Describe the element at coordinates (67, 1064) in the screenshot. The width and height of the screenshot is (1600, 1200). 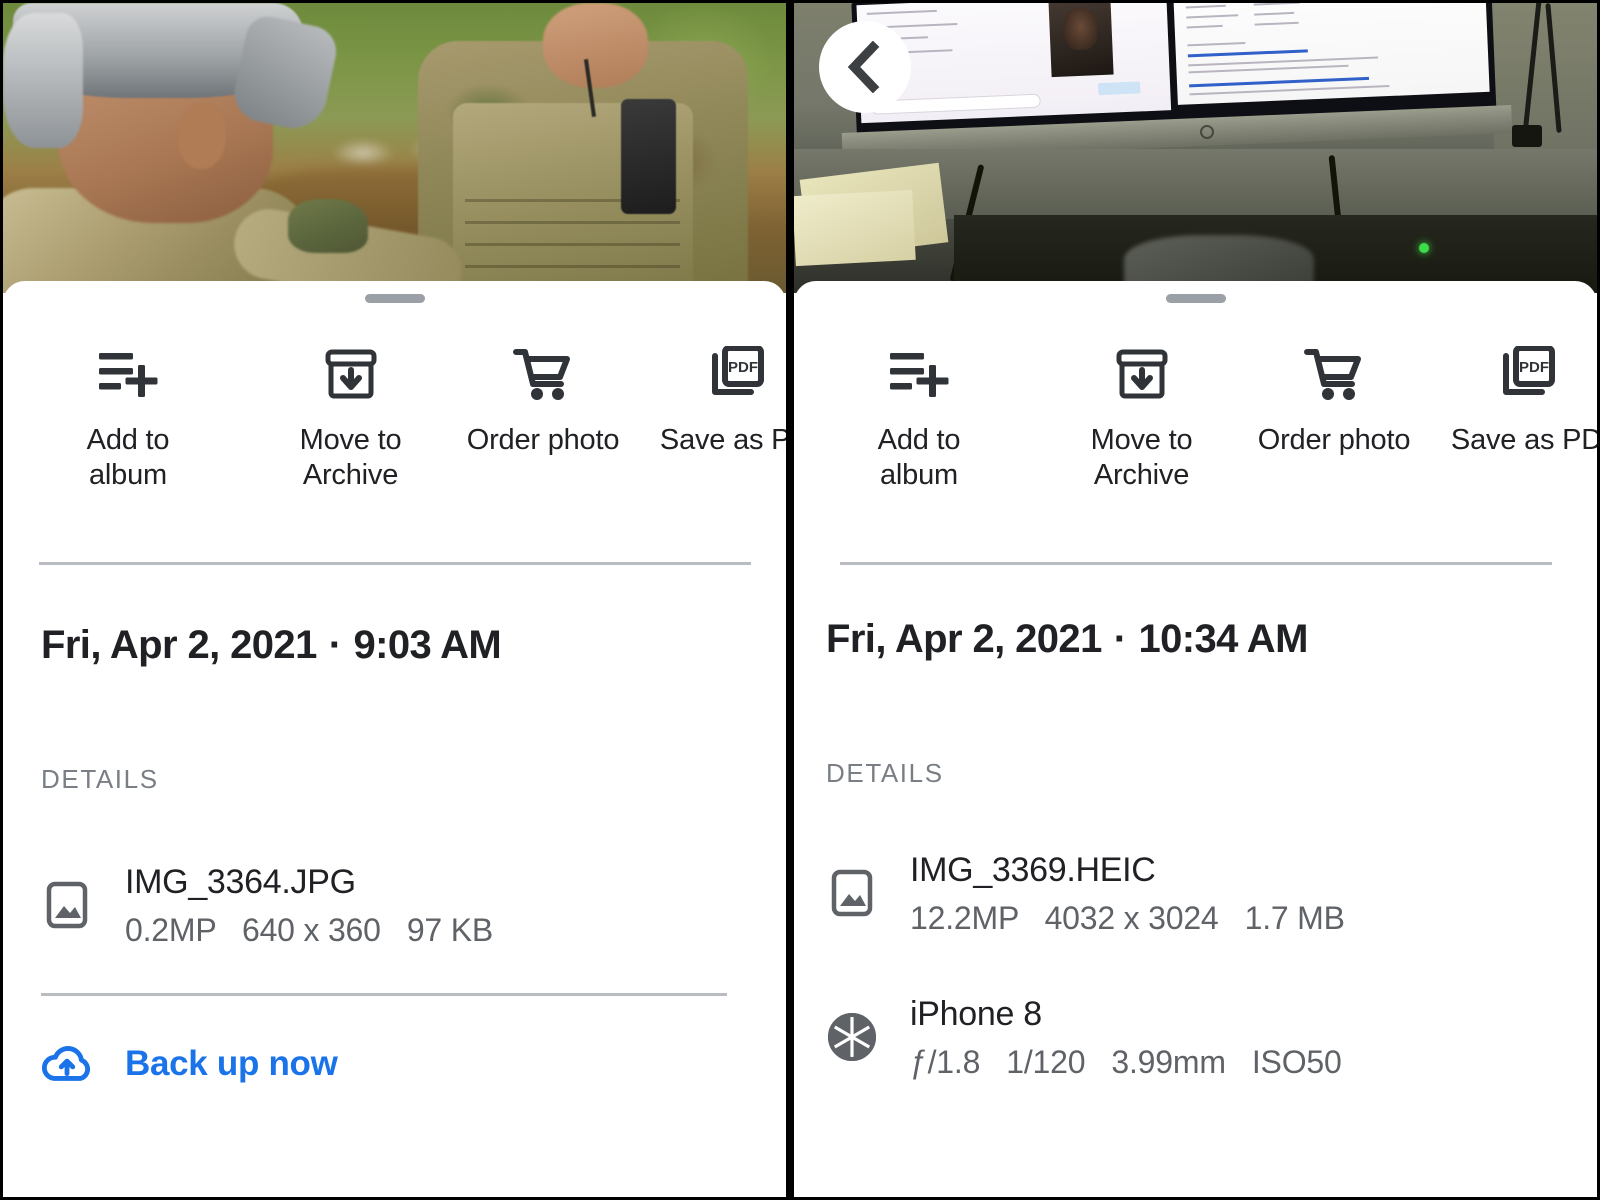
I see `cloud-upload-icon` at that location.